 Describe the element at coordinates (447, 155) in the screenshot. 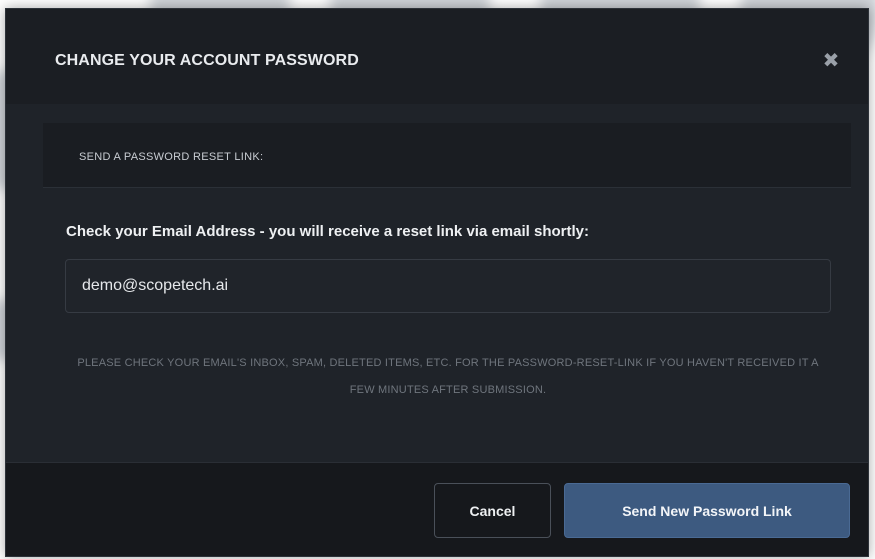

I see `section-header: SEND A PASSWORD RESET LINK:` at that location.